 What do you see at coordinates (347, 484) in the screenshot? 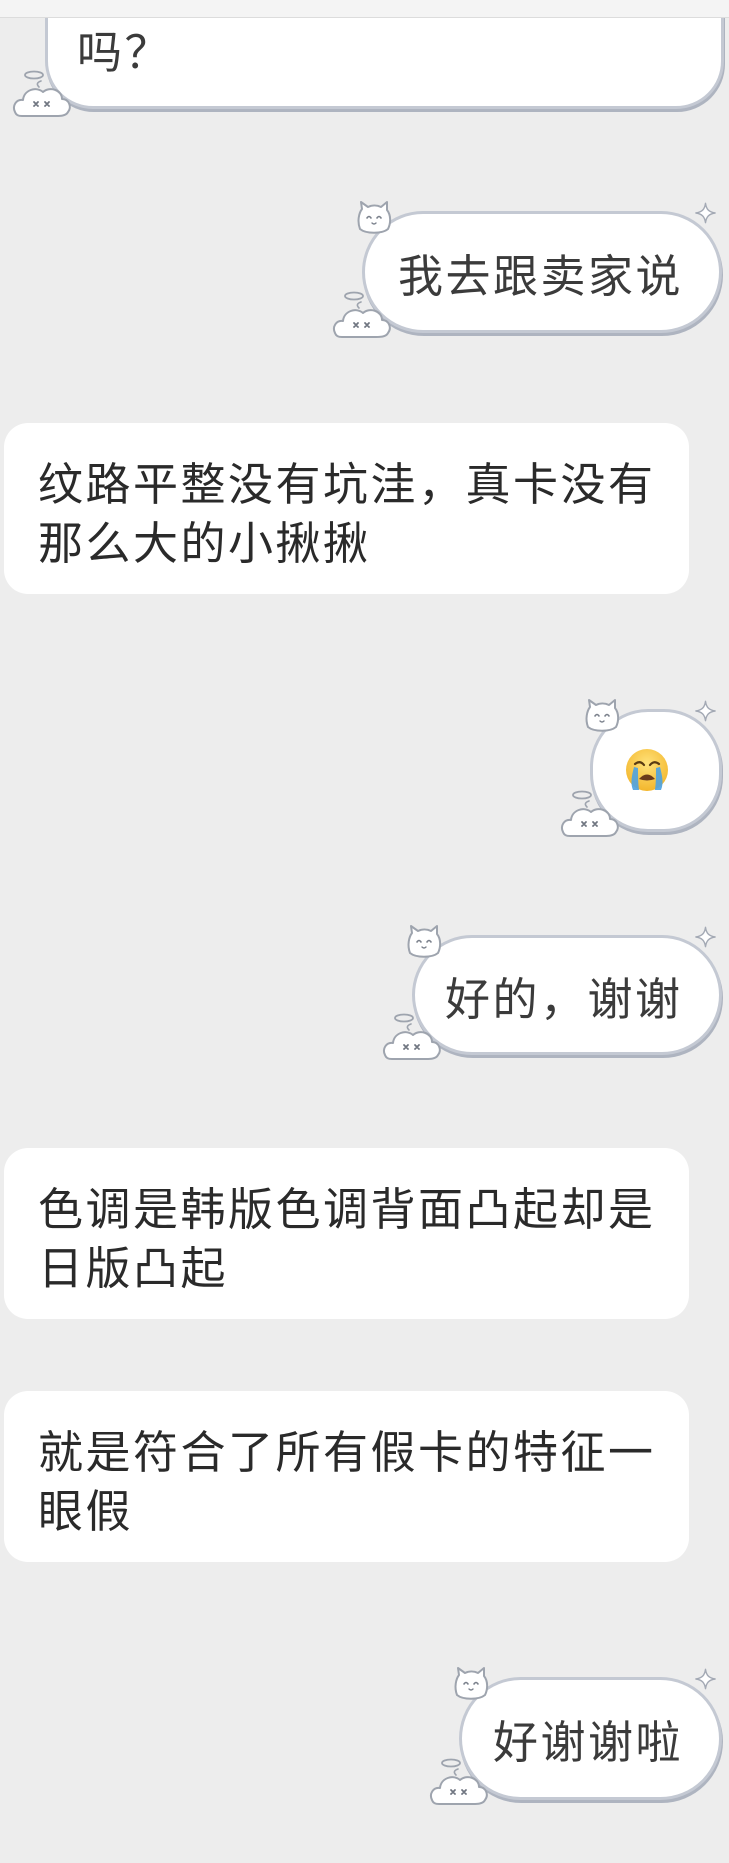
I see `message-text-line: 纹路平整没有坑洼，真卡没有` at bounding box center [347, 484].